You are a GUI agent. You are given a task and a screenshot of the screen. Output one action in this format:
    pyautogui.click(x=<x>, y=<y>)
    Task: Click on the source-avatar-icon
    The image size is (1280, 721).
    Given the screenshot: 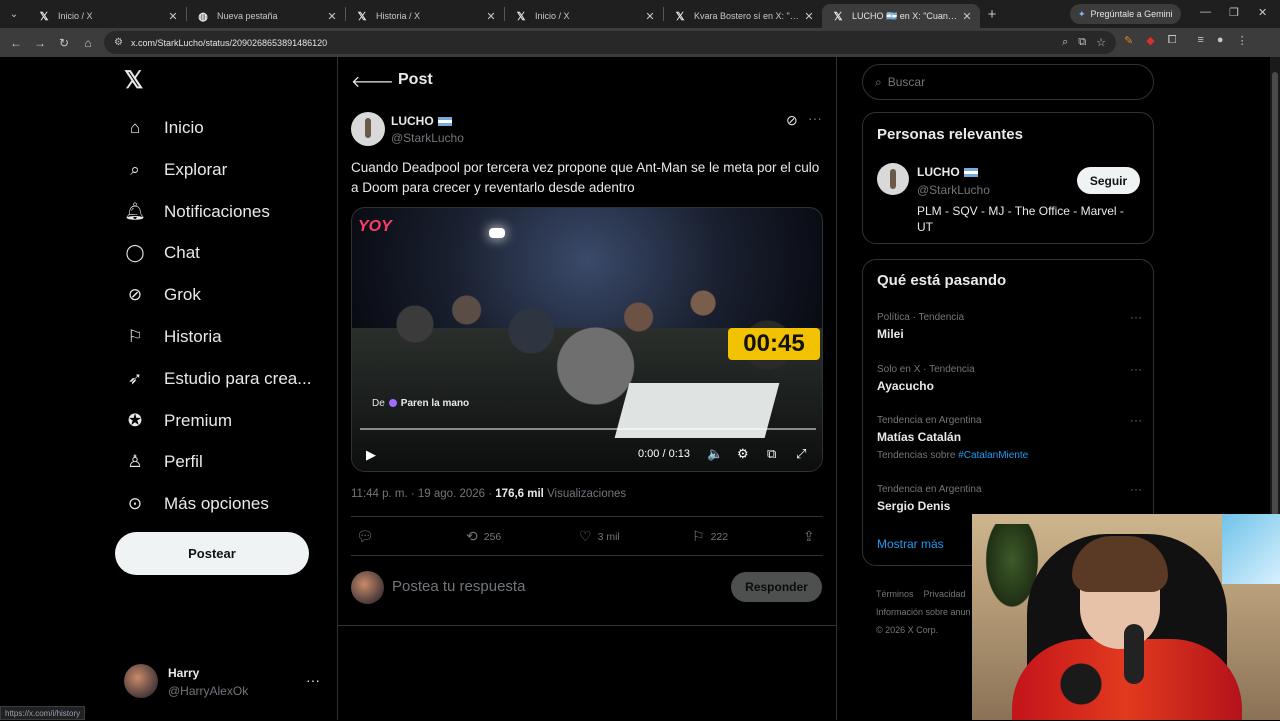 What is the action you would take?
    pyautogui.click(x=392, y=403)
    